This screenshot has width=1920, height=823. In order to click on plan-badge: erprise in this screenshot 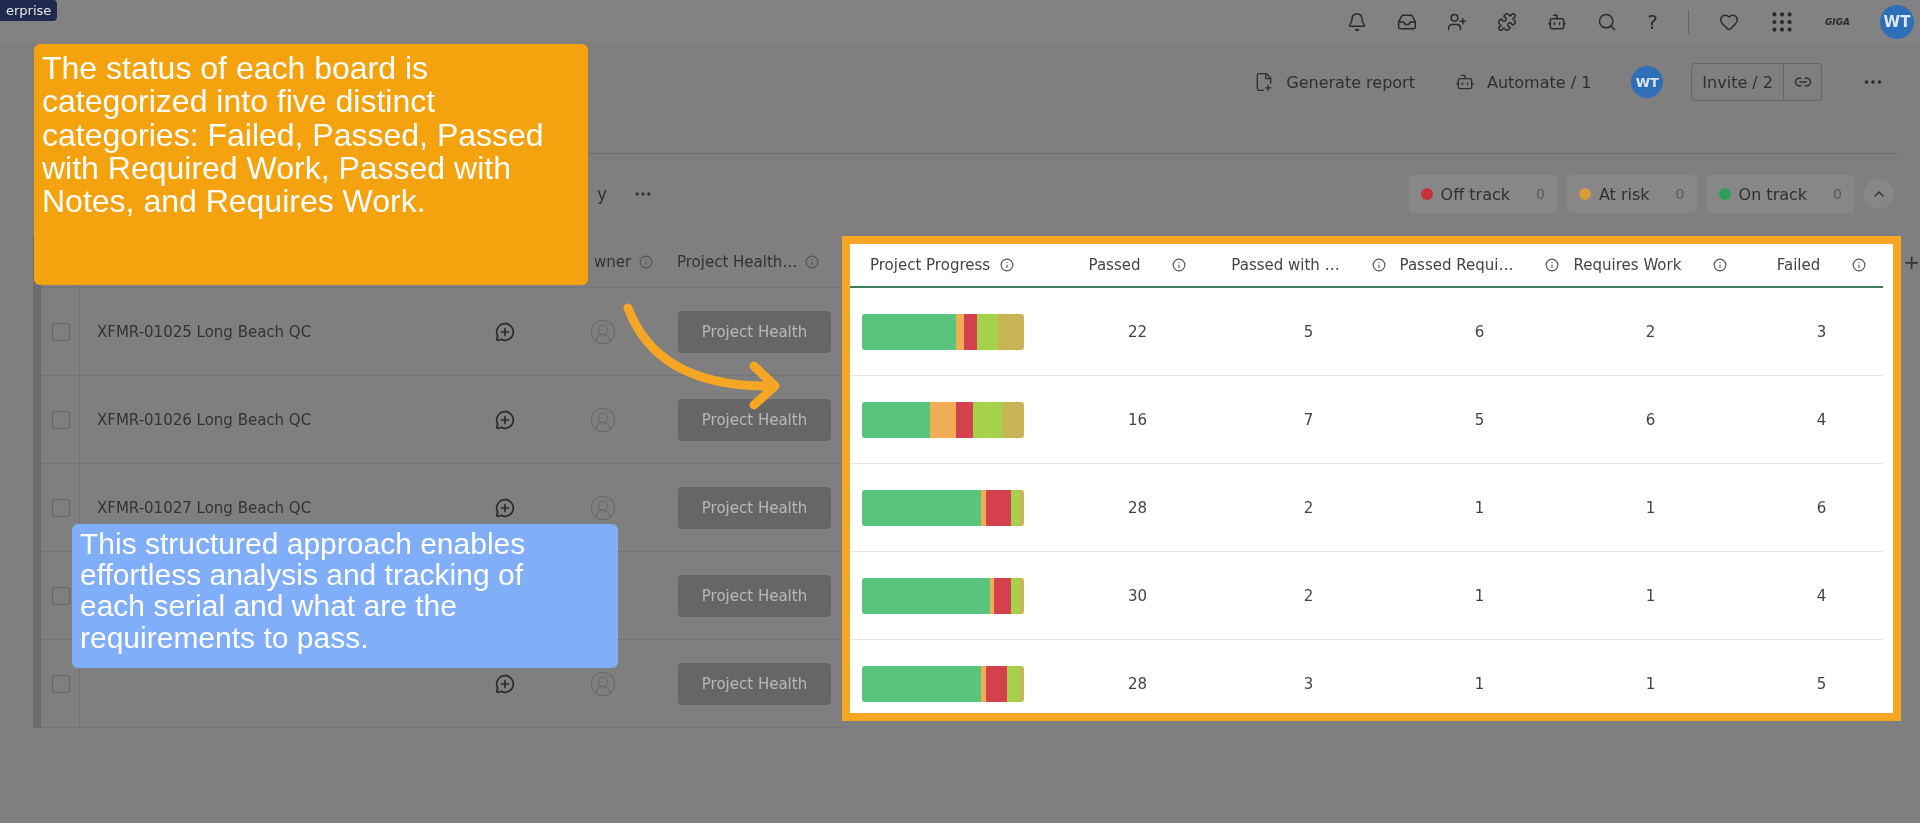, I will do `click(29, 10)`.